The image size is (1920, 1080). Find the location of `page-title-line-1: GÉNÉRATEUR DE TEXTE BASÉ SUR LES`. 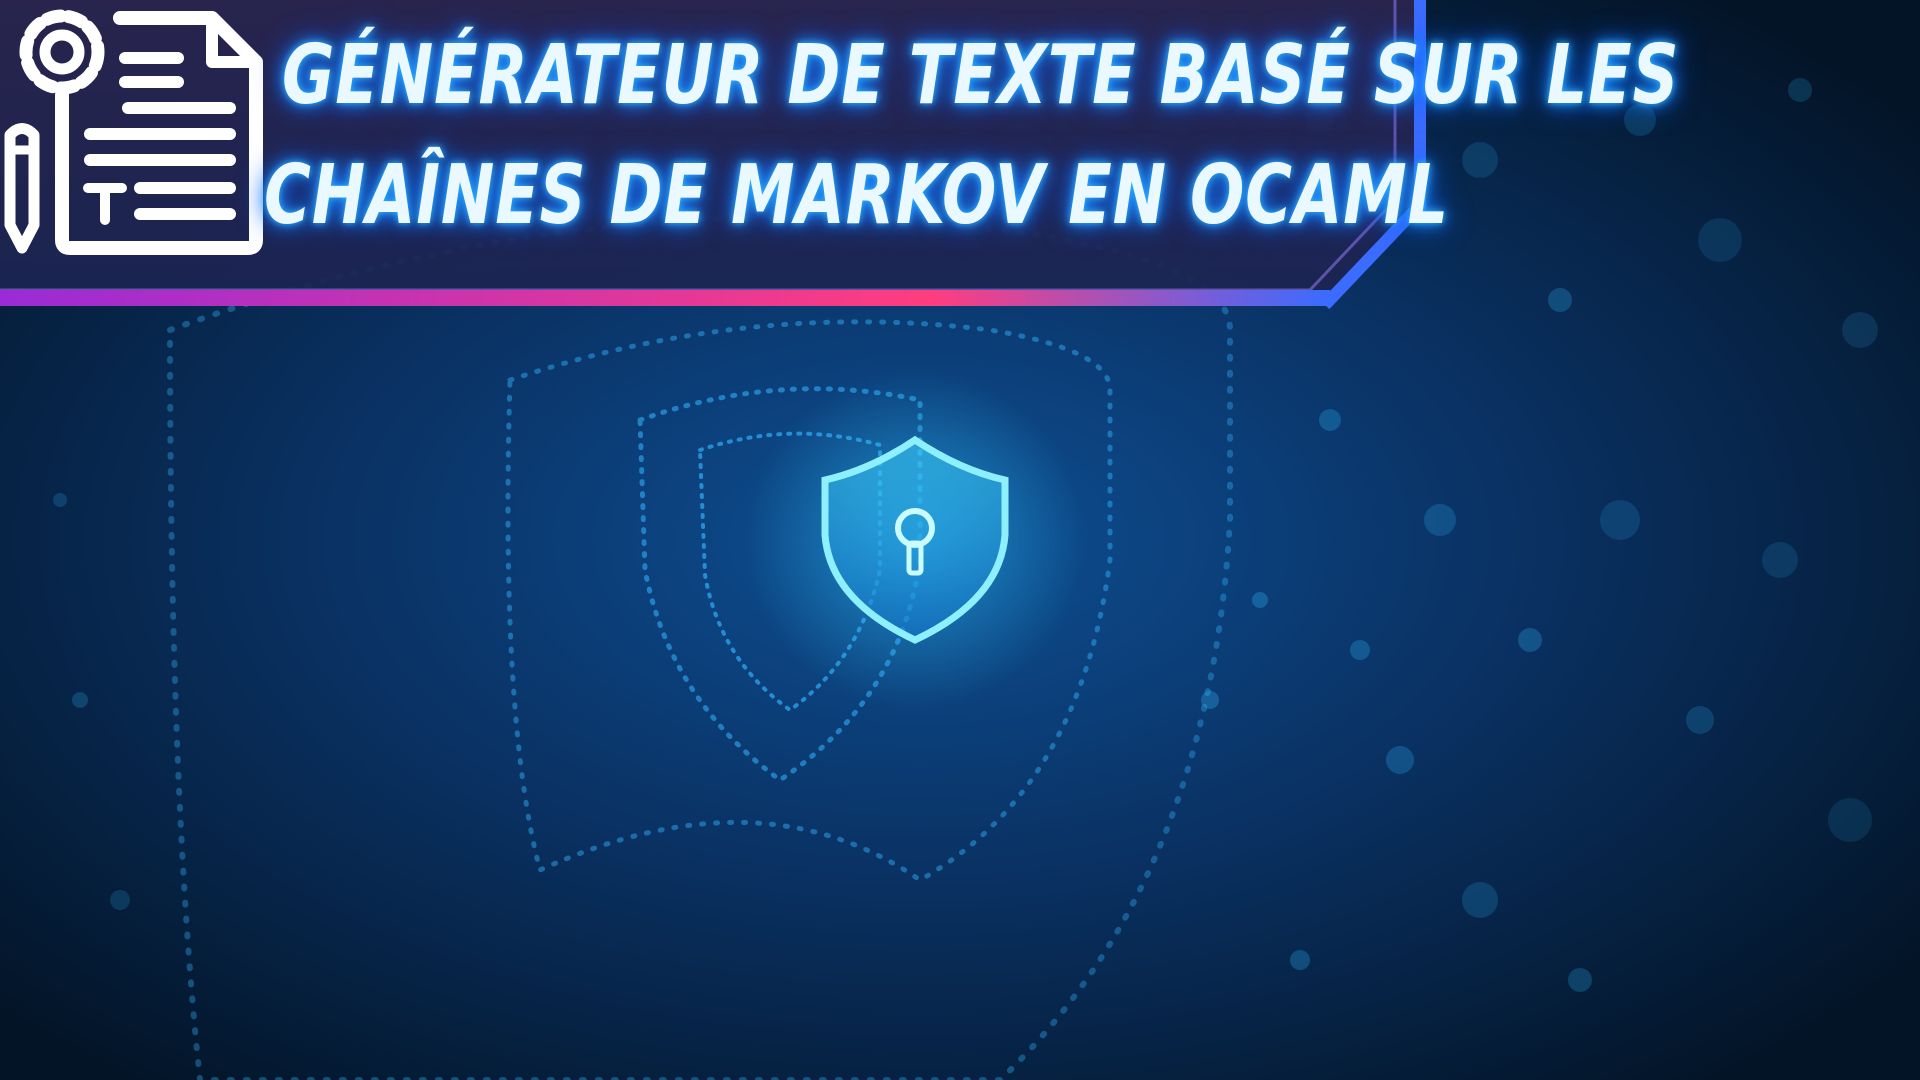

page-title-line-1: GÉNÉRATEUR DE TEXTE BASÉ SUR LES is located at coordinates (981, 75).